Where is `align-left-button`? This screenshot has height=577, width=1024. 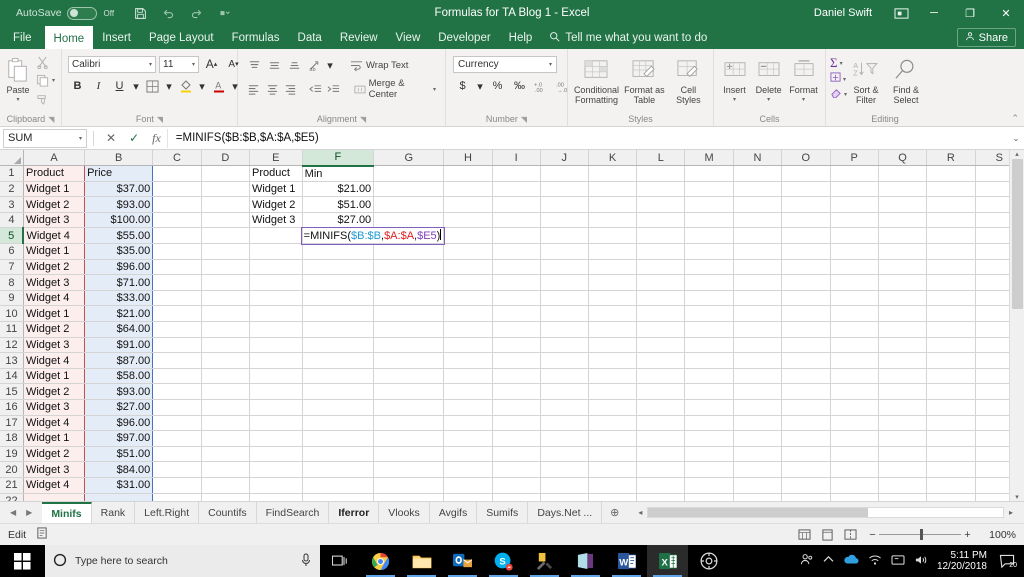 align-left-button is located at coordinates (254, 89).